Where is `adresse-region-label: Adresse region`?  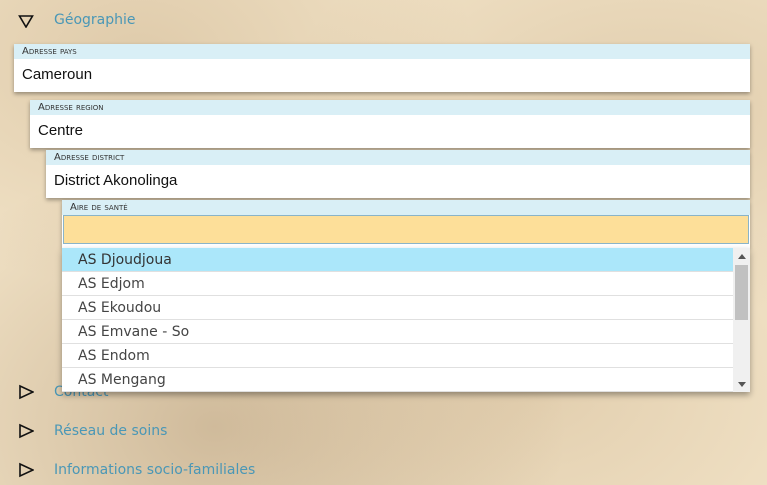 adresse-region-label: Adresse region is located at coordinates (390, 107).